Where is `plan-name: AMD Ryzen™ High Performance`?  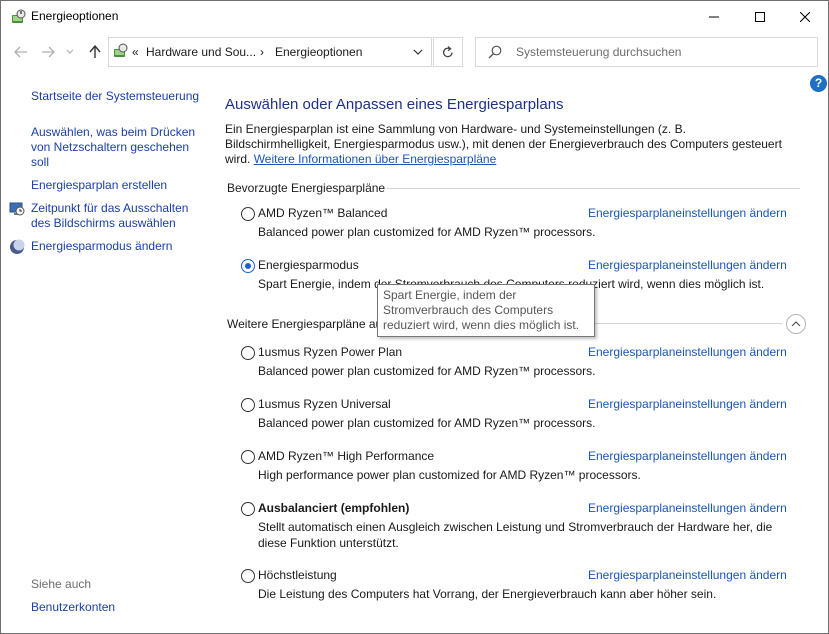
plan-name: AMD Ryzen™ High Performance is located at coordinates (346, 456).